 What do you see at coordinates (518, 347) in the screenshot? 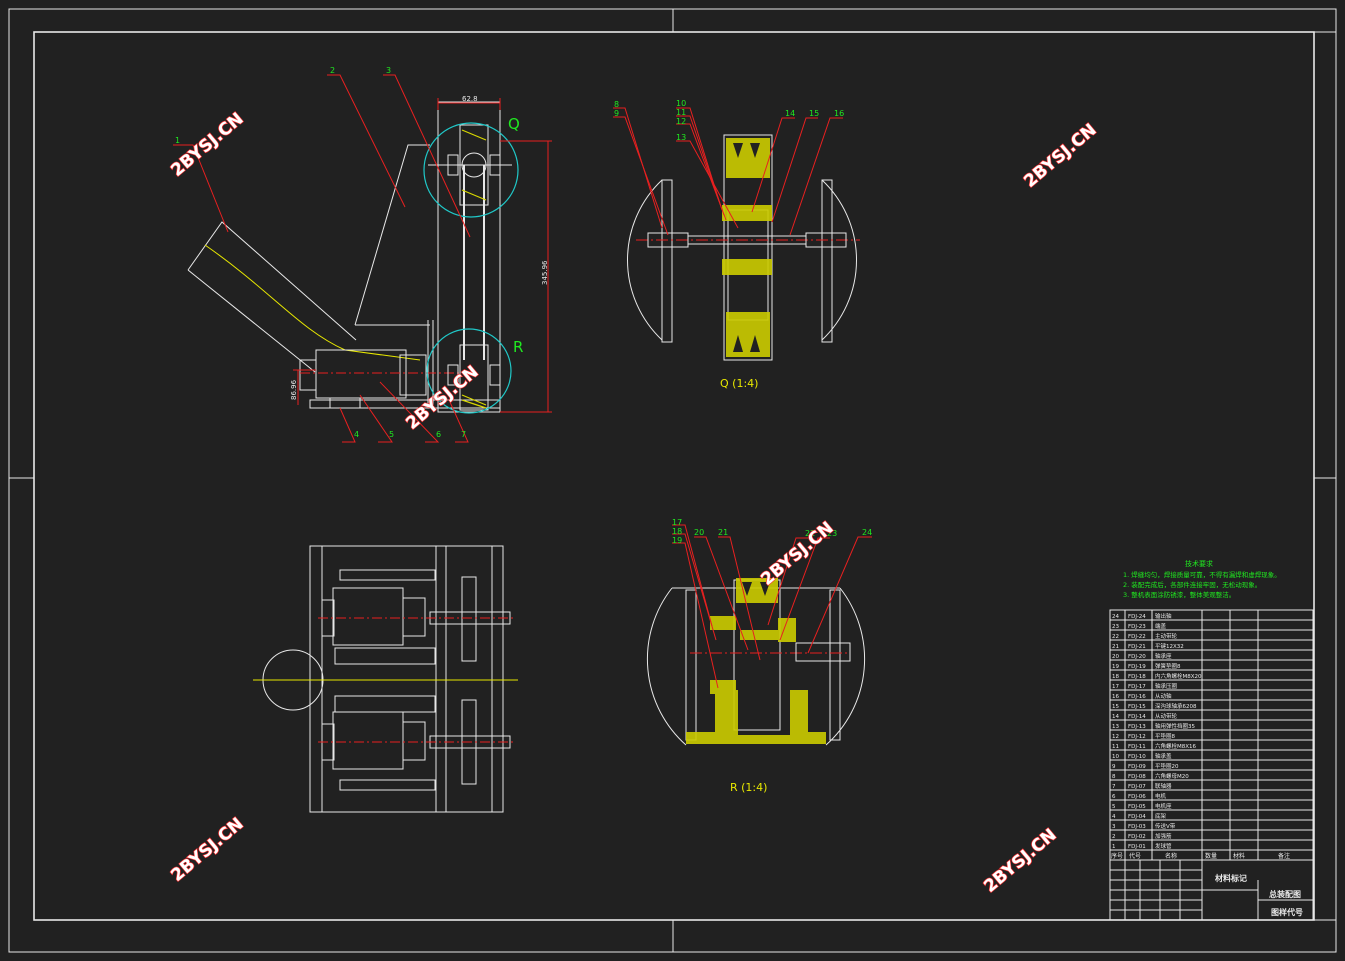
I see `detail-r-marker: R` at bounding box center [518, 347].